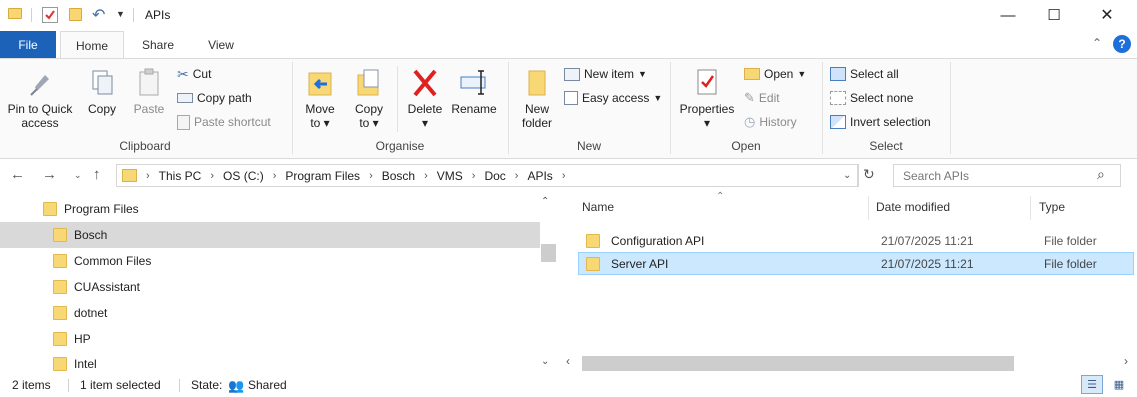  Describe the element at coordinates (40, 123) in the screenshot. I see `pin-label-2: access` at that location.